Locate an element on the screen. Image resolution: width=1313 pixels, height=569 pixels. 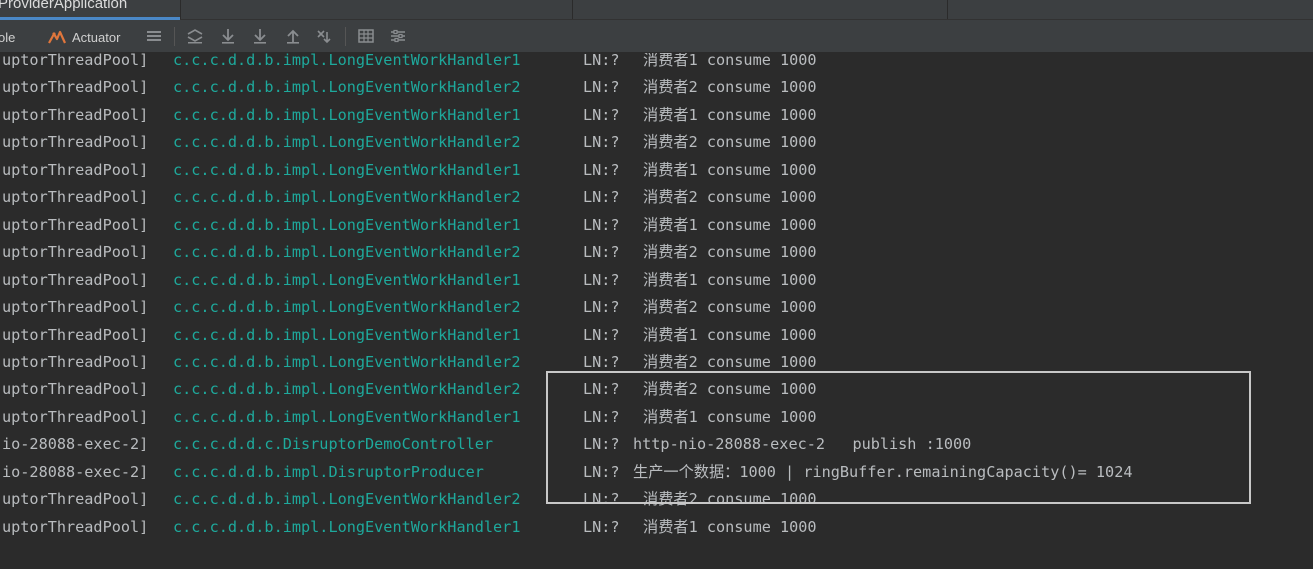
highlight-box is located at coordinates (898, 437).